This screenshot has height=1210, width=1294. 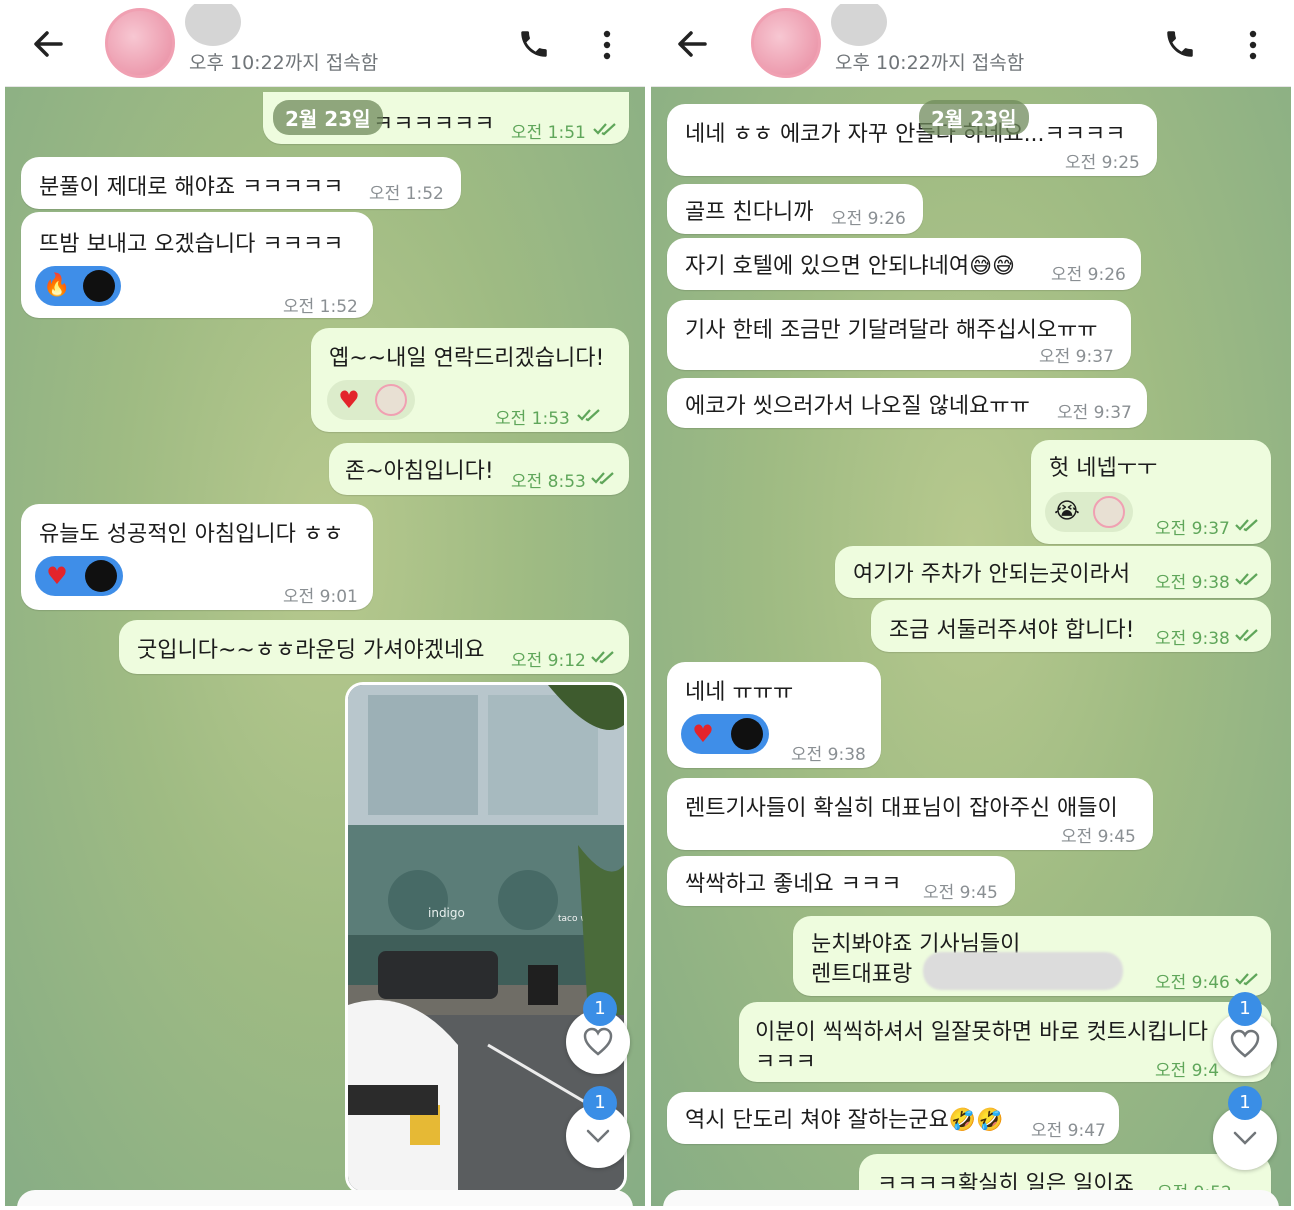 I want to click on message-bubble: 기사 한테 조금만 기달려달라 해주십시오ㅠㅠ 오전 9:37, so click(x=899, y=335).